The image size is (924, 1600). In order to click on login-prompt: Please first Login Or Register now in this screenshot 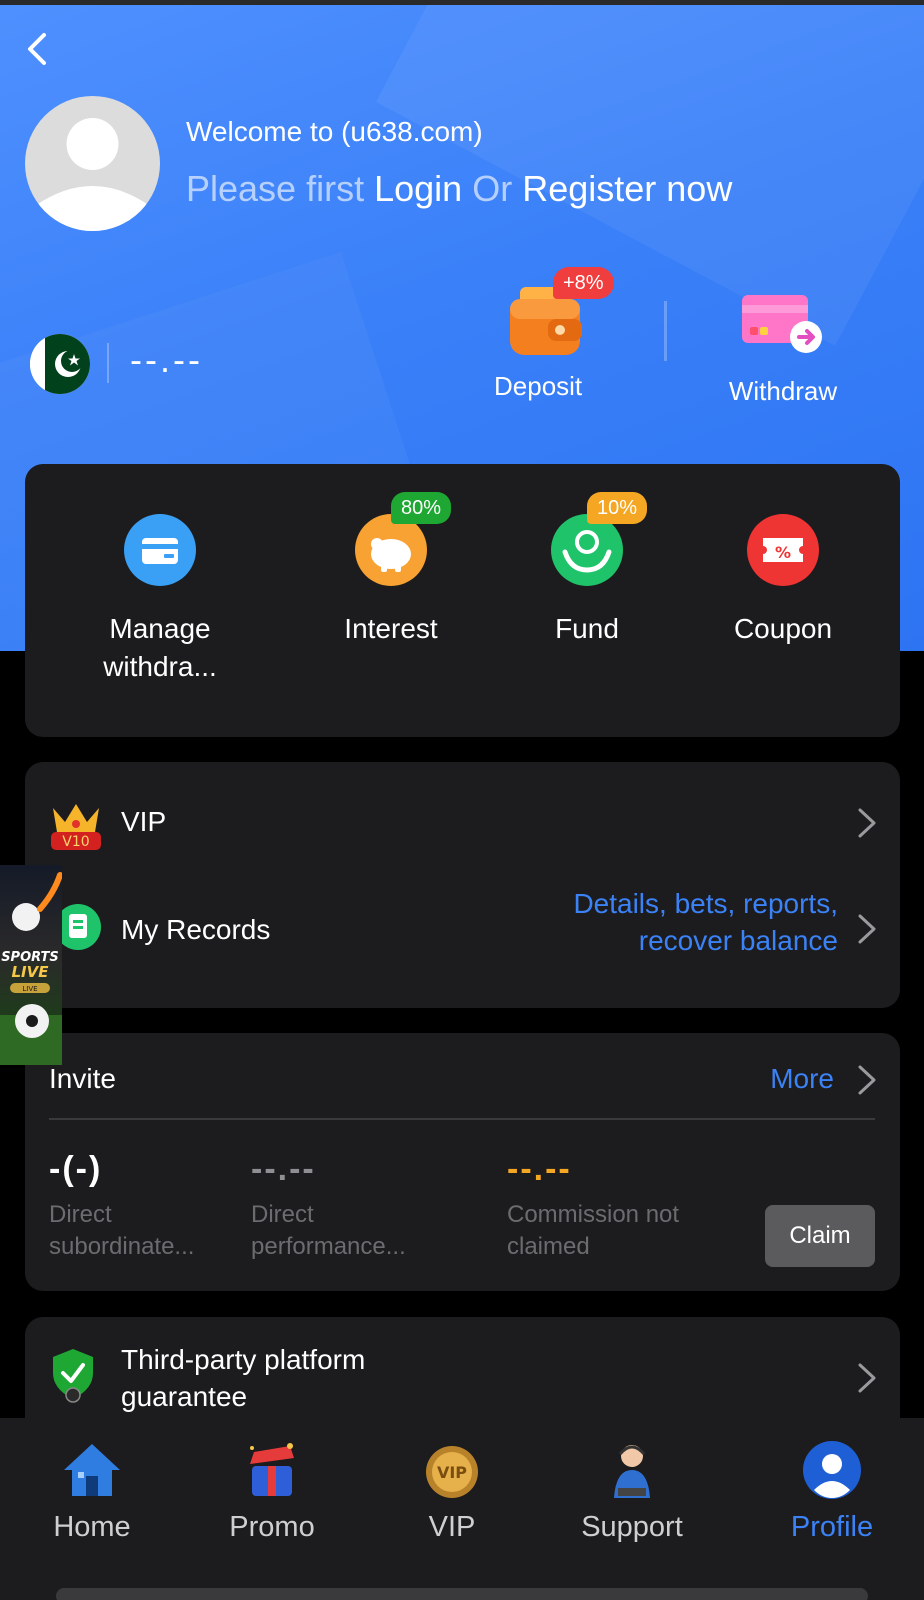, I will do `click(459, 189)`.